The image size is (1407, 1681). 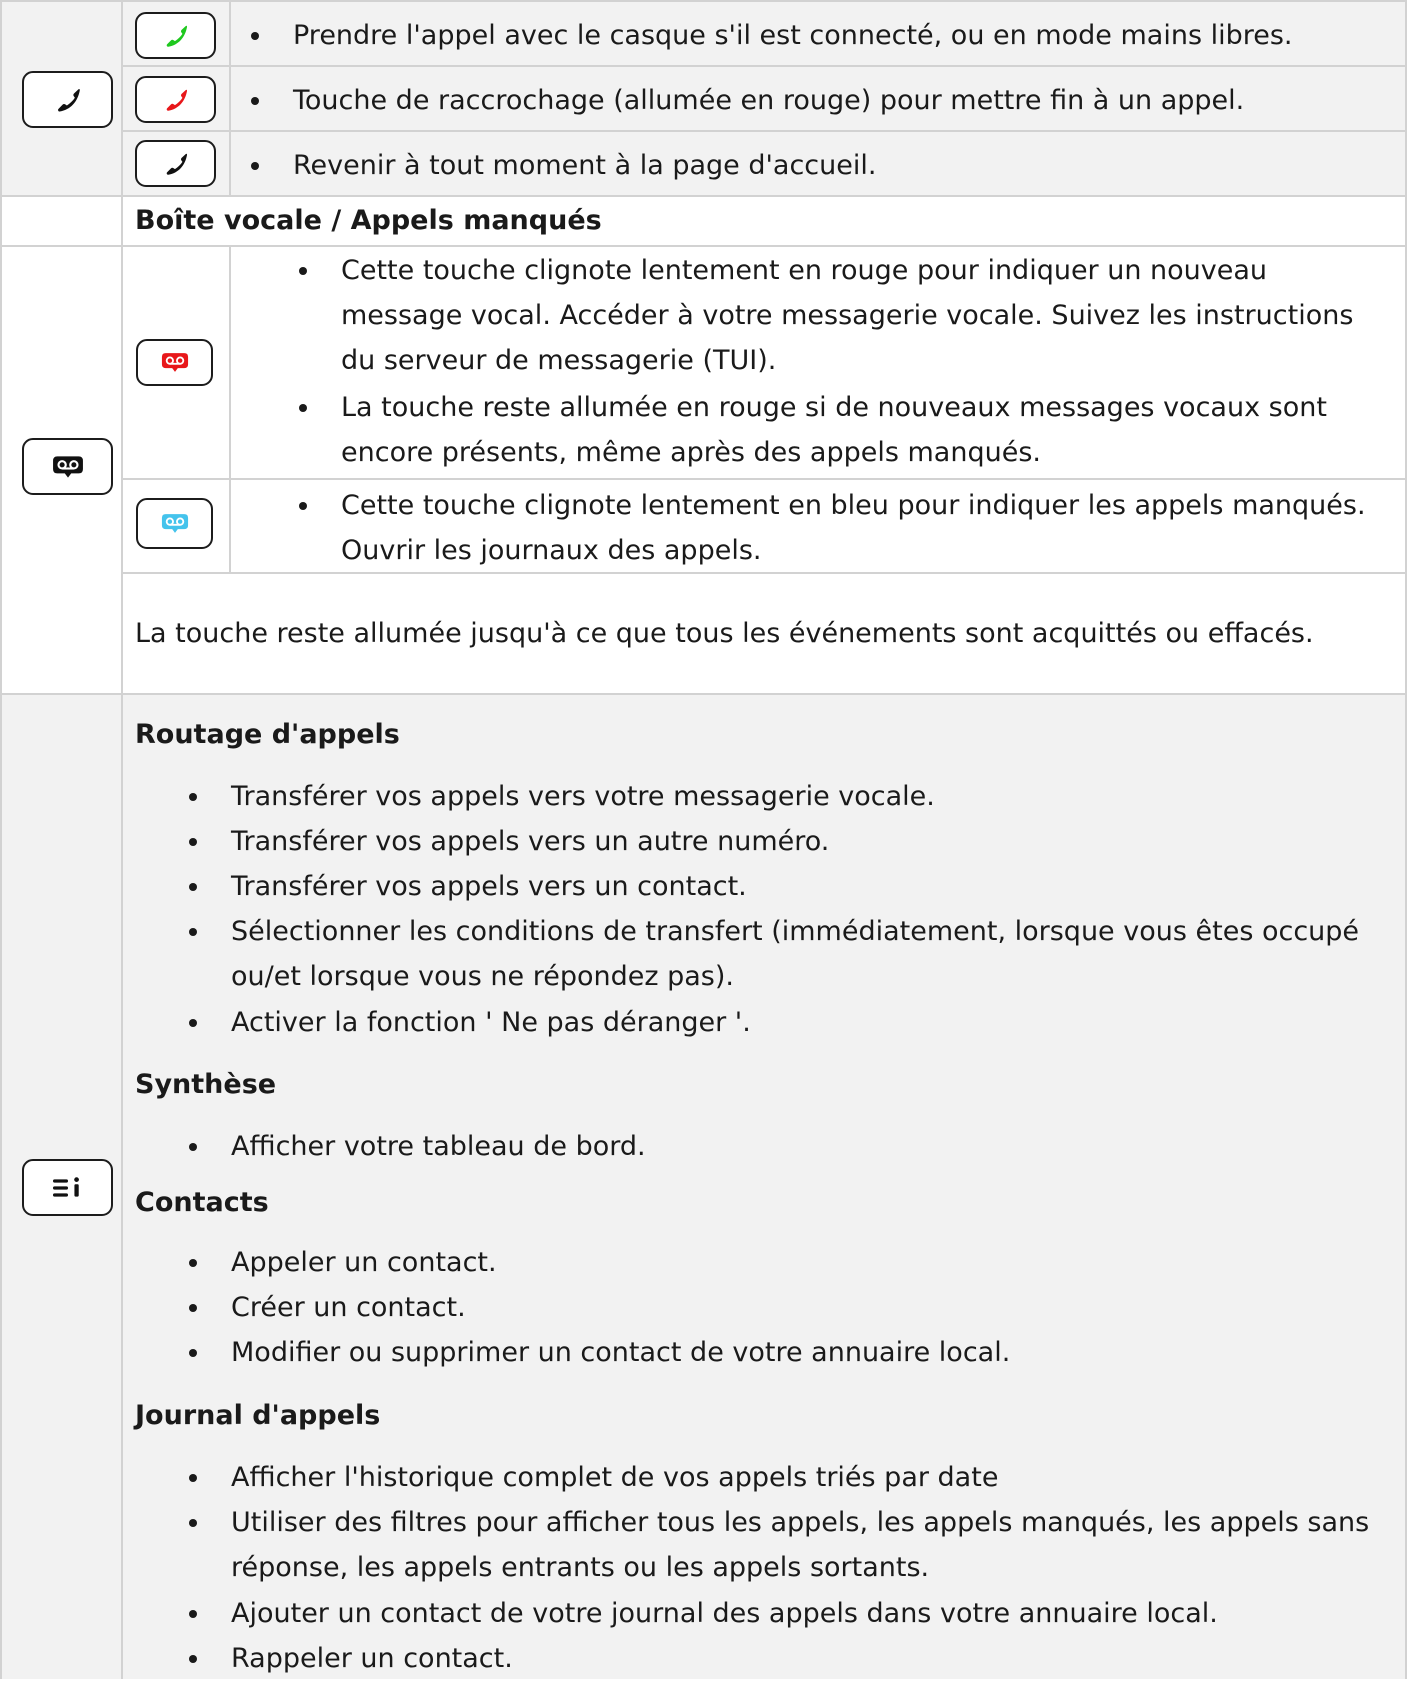 What do you see at coordinates (206, 1084) in the screenshot?
I see `group-title-summary: Synthèse` at bounding box center [206, 1084].